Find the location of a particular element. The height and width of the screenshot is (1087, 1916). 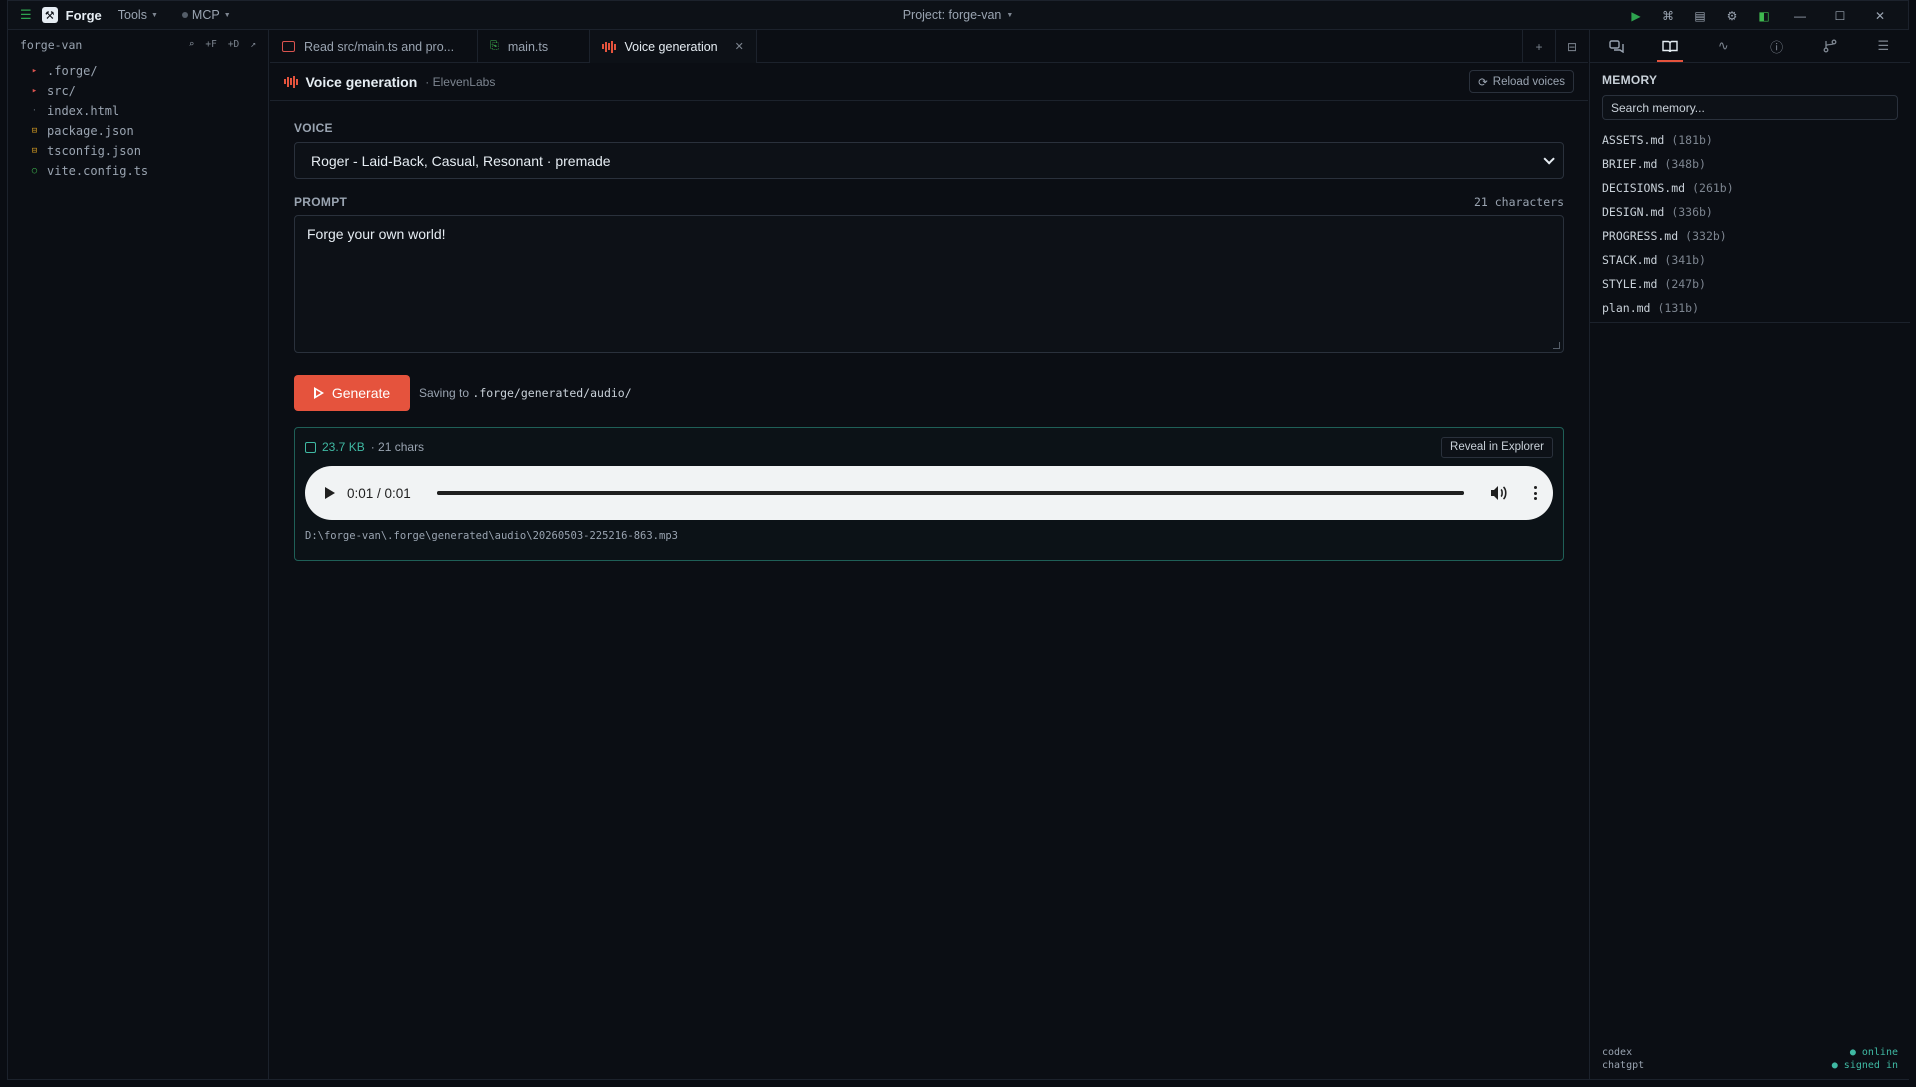

panel-title: Voice generation is located at coordinates (361, 81).